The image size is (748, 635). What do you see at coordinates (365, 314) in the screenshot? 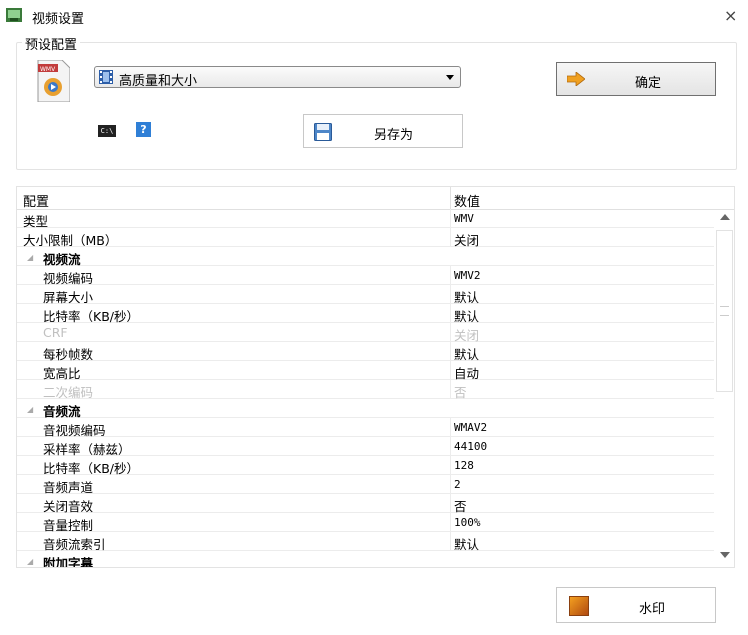
I see `grid-row: 比特率（KB/秒） 默认` at bounding box center [365, 314].